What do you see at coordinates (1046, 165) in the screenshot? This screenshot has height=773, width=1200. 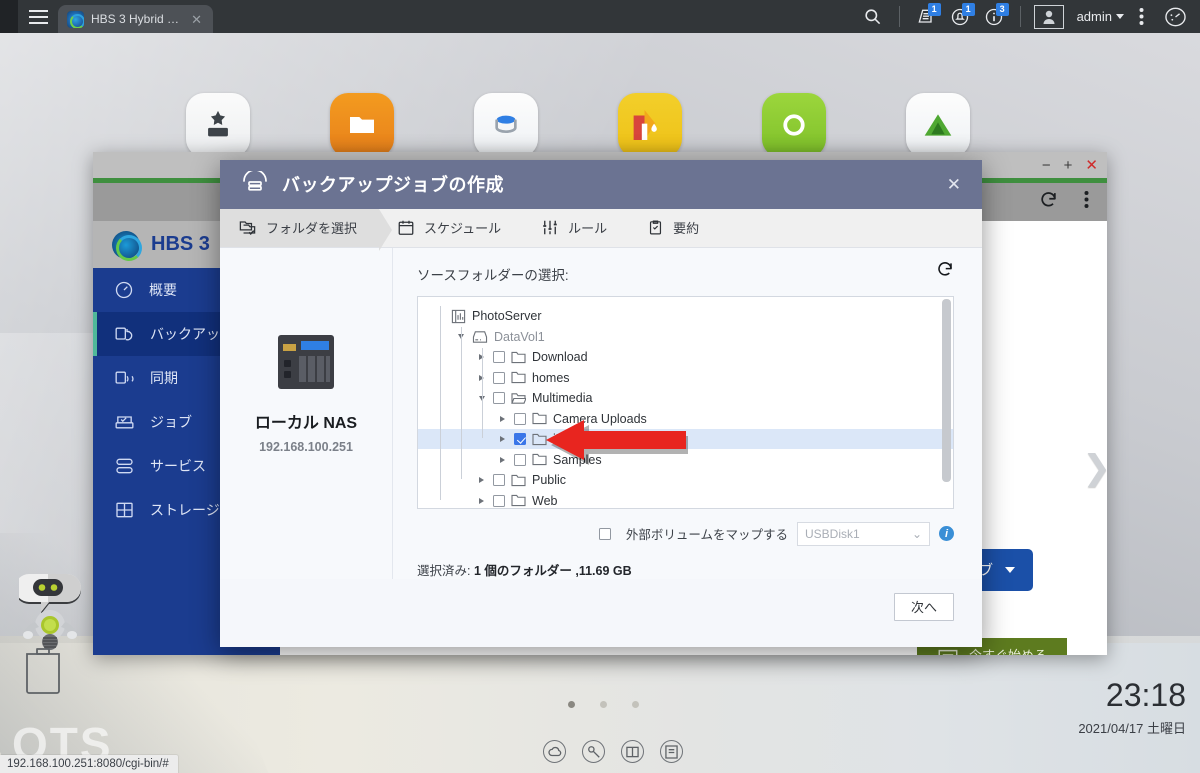 I see `window-minimize-button: −` at bounding box center [1046, 165].